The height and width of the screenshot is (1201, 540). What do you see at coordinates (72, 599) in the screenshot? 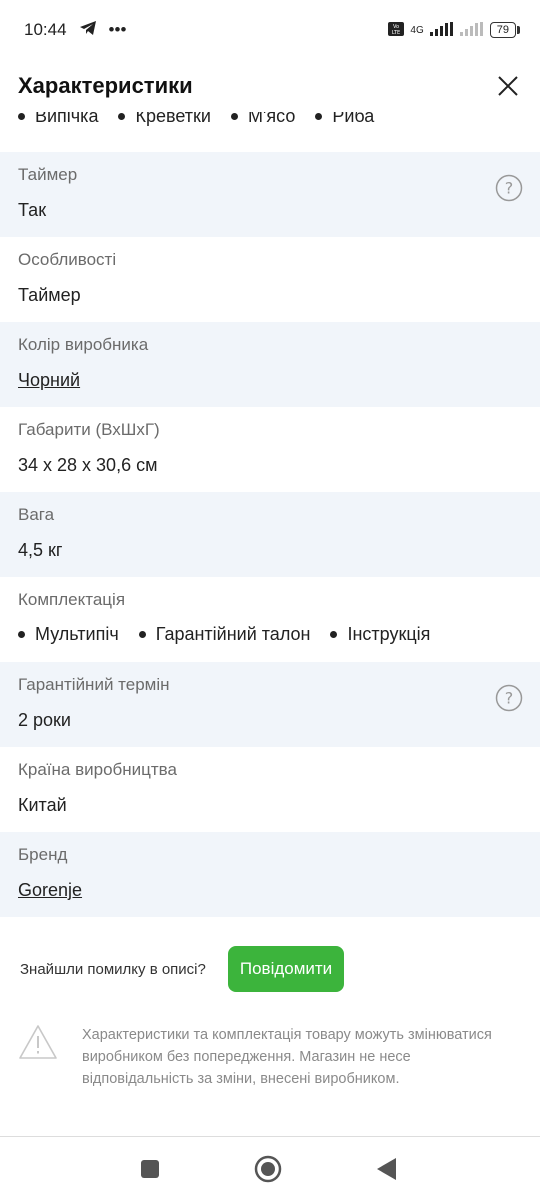
I see `spec-label: Комплектація` at bounding box center [72, 599].